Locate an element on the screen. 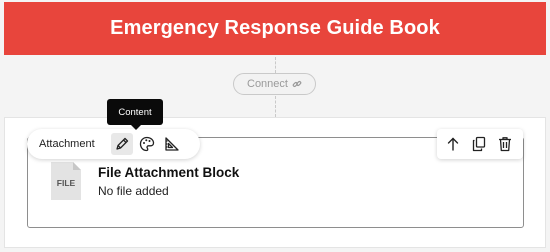 This screenshot has height=252, width=550. file-icon: FILE is located at coordinates (66, 181).